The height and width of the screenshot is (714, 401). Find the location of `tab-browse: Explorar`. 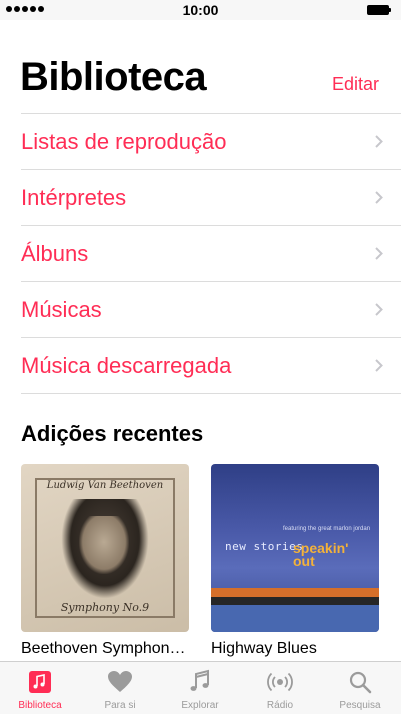

tab-browse: Explorar is located at coordinates (200, 688).